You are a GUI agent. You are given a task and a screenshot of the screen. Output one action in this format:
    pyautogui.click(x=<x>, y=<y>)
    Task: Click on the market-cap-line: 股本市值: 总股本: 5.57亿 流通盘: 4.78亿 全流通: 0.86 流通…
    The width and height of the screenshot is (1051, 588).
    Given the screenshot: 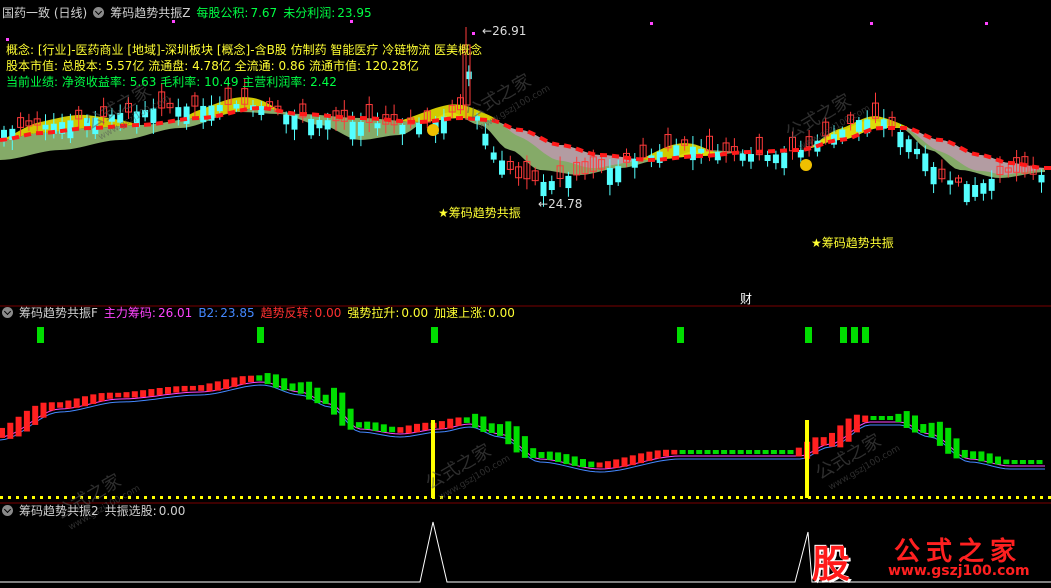 What is the action you would take?
    pyautogui.click(x=212, y=66)
    